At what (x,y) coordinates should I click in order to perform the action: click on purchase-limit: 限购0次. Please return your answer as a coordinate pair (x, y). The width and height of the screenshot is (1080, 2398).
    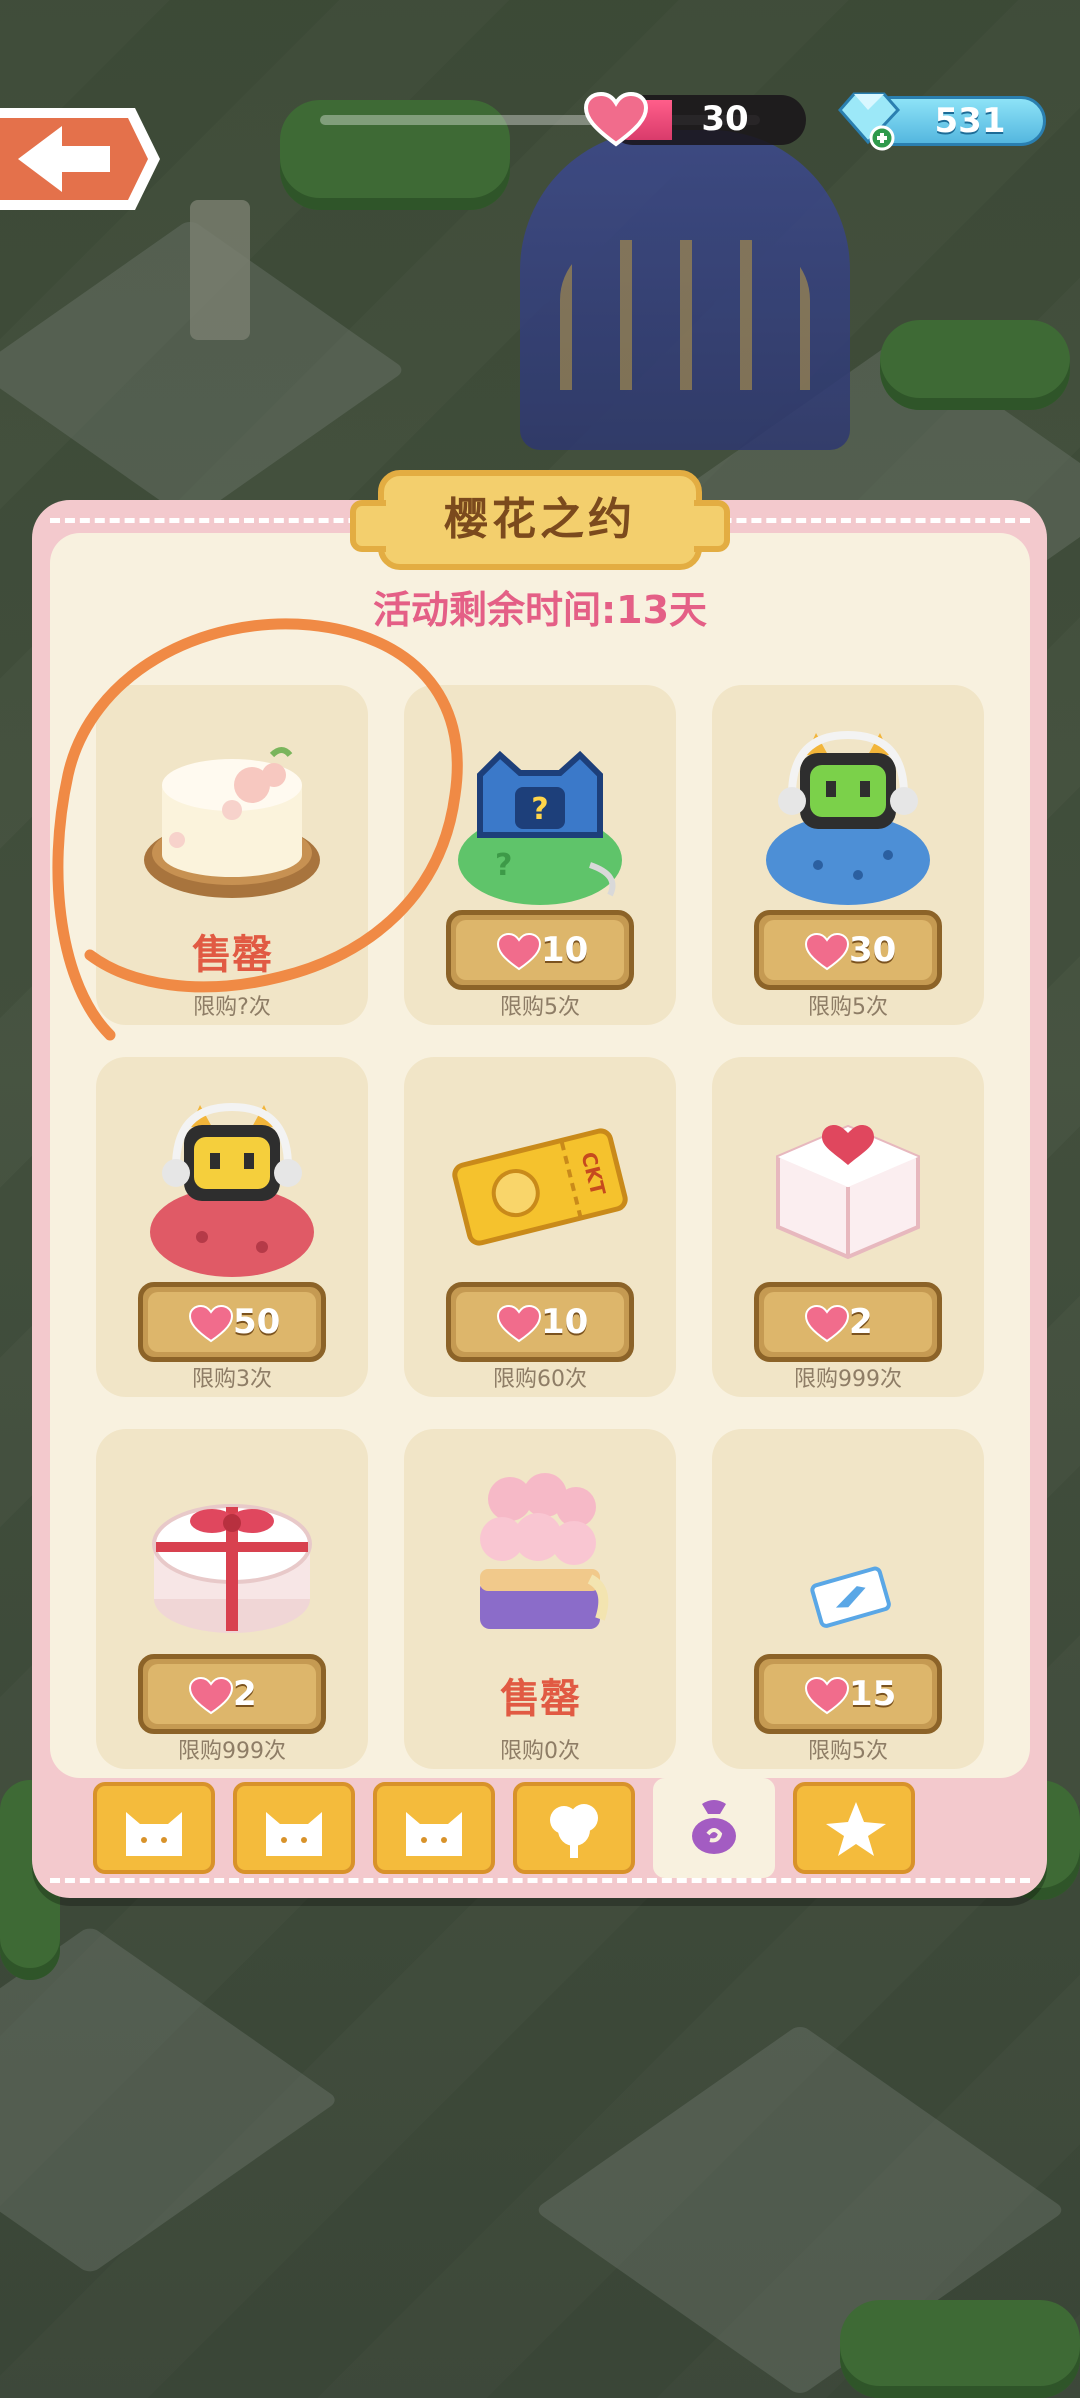
    Looking at the image, I should click on (540, 1751).